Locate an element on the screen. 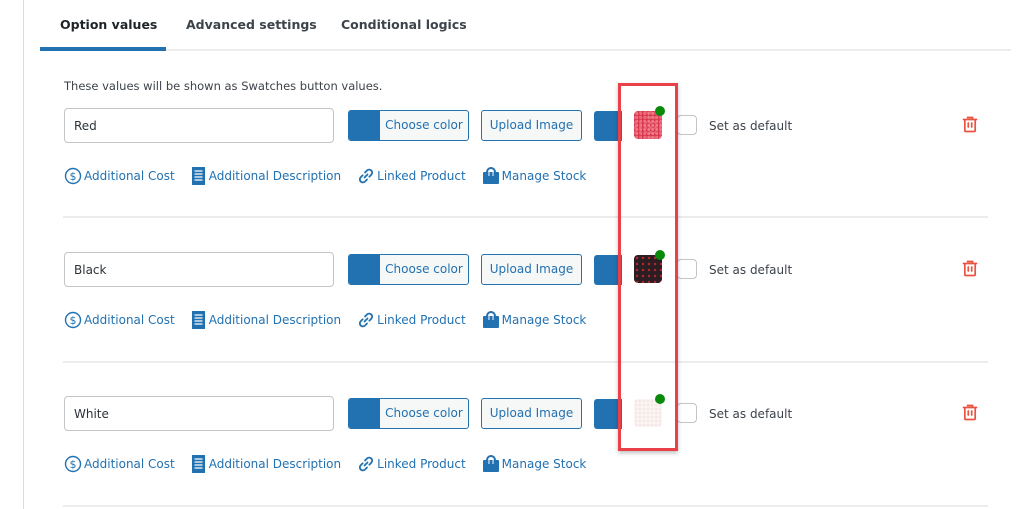  row-divider is located at coordinates (525, 506).